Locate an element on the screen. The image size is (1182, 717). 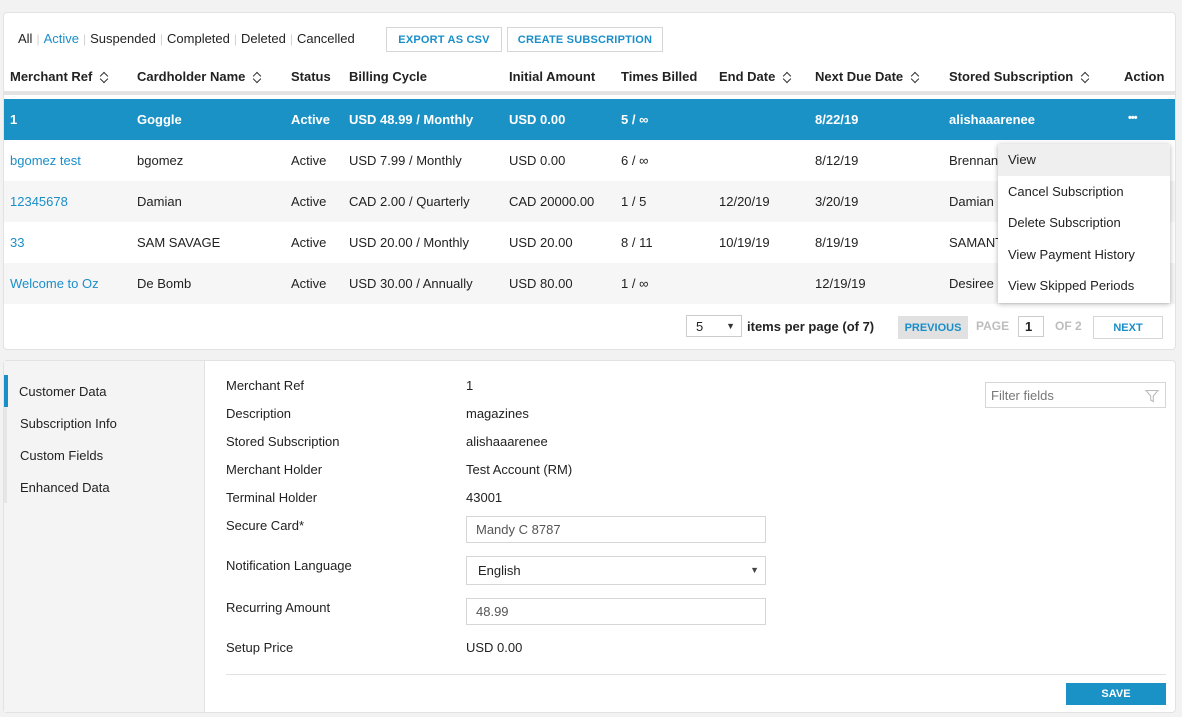
recurring-amount-label: Recurring Amount is located at coordinates (278, 607).